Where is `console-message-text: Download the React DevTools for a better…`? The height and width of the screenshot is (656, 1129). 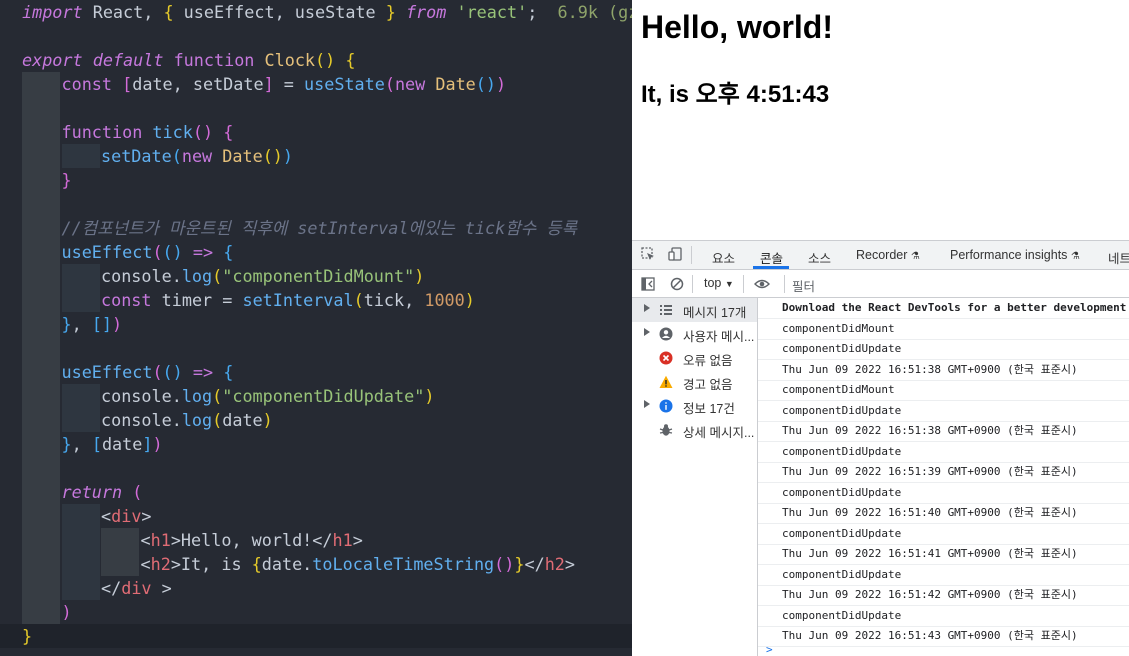
console-message-text: Download the React DevTools for a better… is located at coordinates (954, 307).